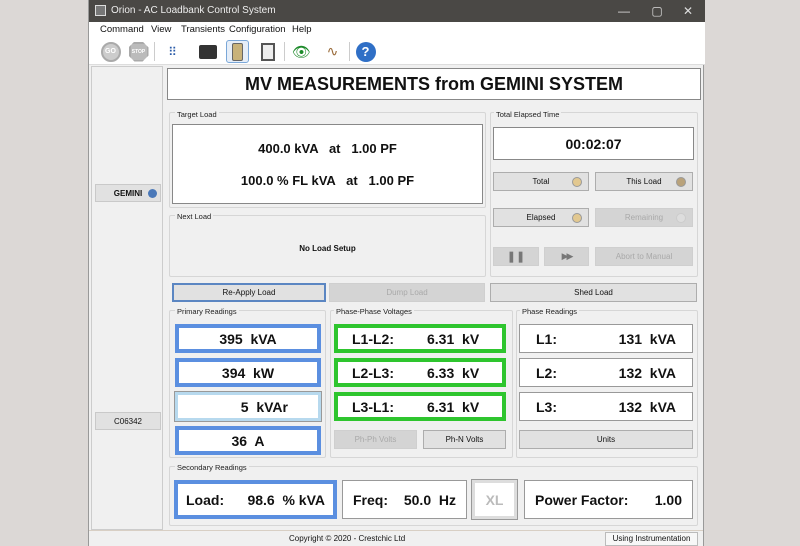  I want to click on phase-l2: L2: 132 kVA, so click(606, 372).